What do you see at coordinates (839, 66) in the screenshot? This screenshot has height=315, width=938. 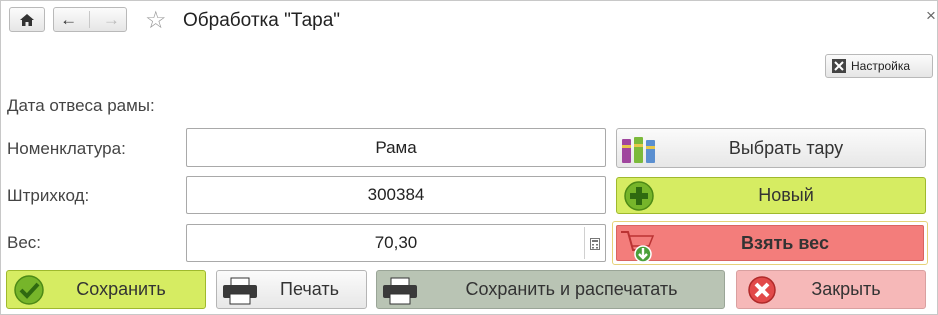 I see `settings-icon` at bounding box center [839, 66].